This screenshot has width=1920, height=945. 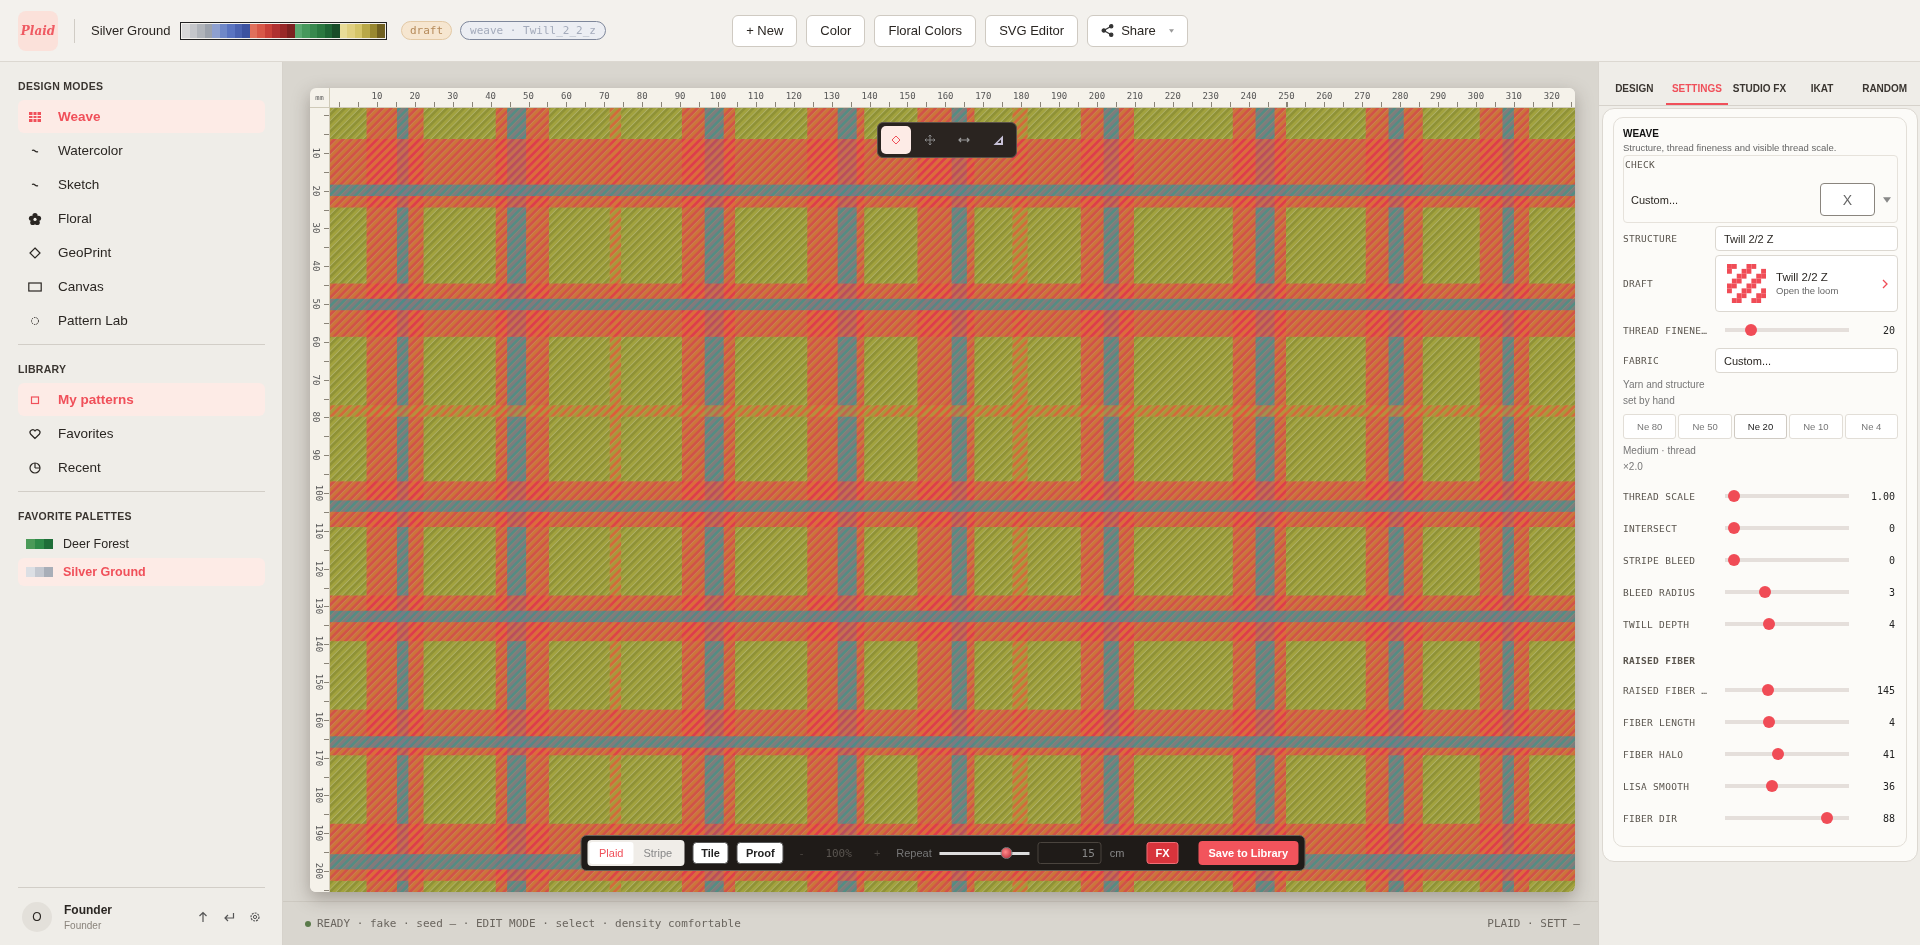 What do you see at coordinates (453, 96) in the screenshot?
I see `ruler-label: 30` at bounding box center [453, 96].